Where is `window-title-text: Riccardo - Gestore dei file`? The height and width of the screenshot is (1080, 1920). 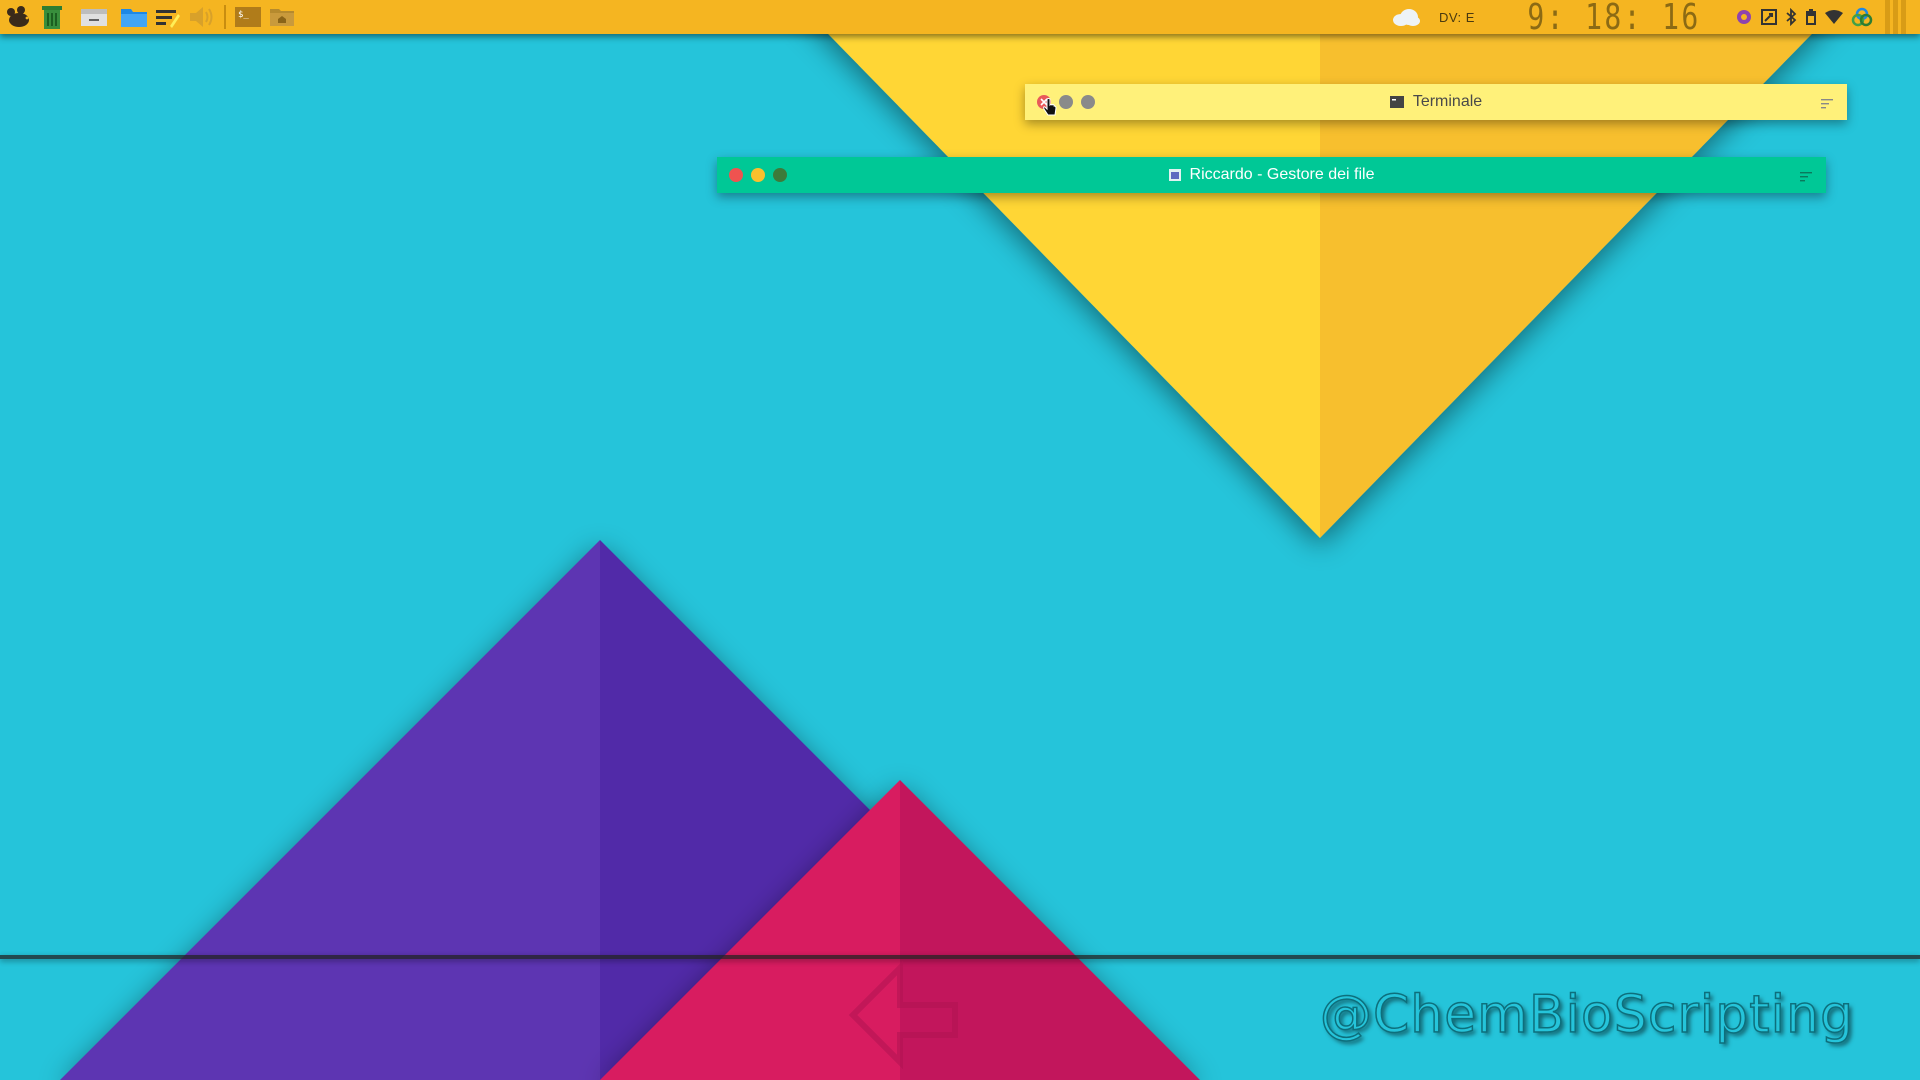 window-title-text: Riccardo - Gestore dei file is located at coordinates (1282, 174).